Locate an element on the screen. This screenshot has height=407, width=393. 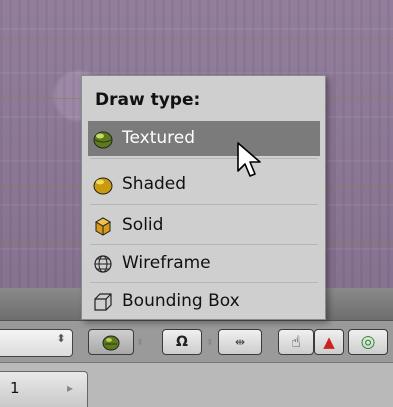
pivot-icon: Ω is located at coordinates (182, 342).